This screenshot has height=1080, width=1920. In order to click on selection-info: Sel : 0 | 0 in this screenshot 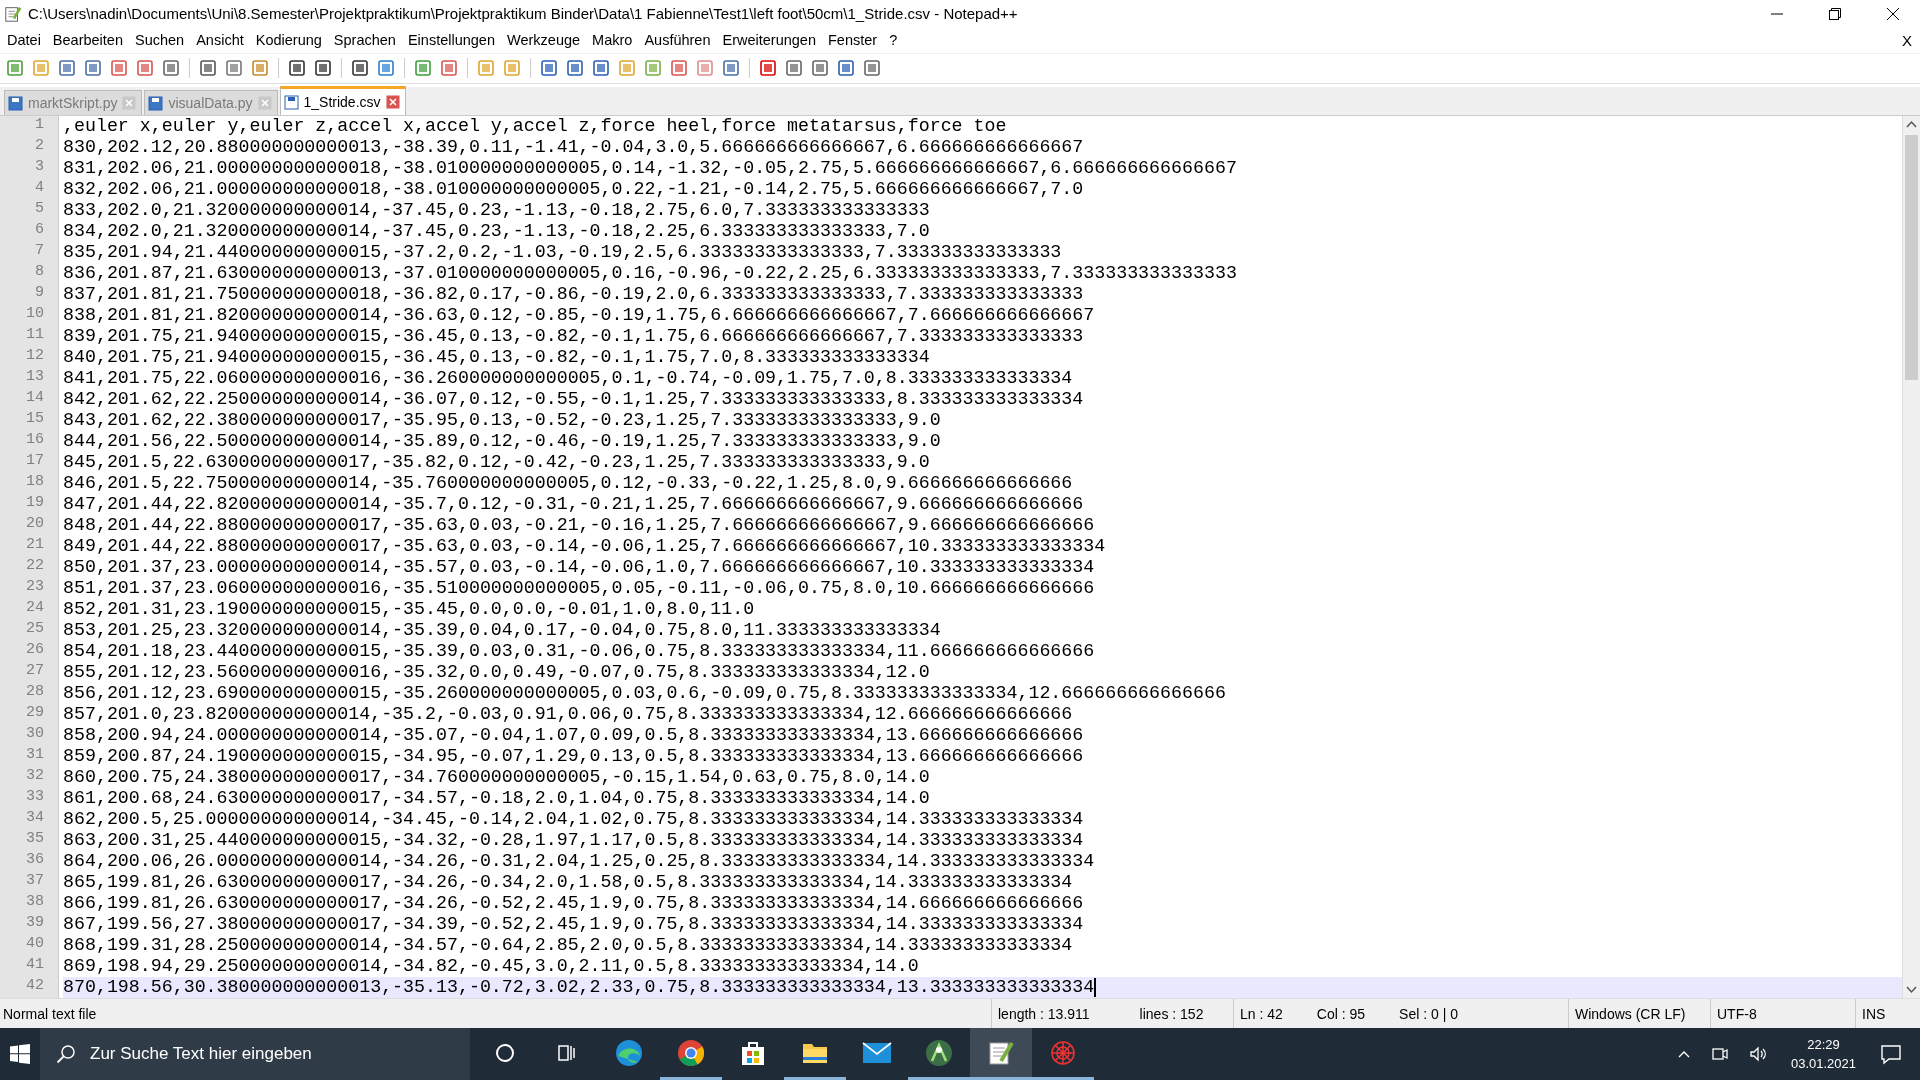, I will do `click(1428, 1013)`.